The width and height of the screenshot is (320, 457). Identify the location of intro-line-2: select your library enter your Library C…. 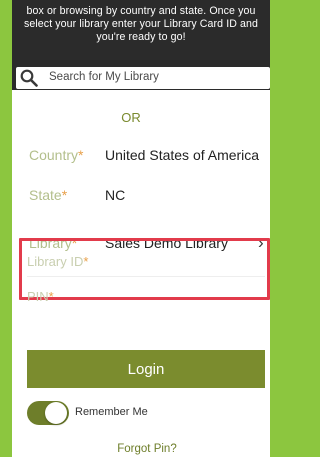
(141, 24).